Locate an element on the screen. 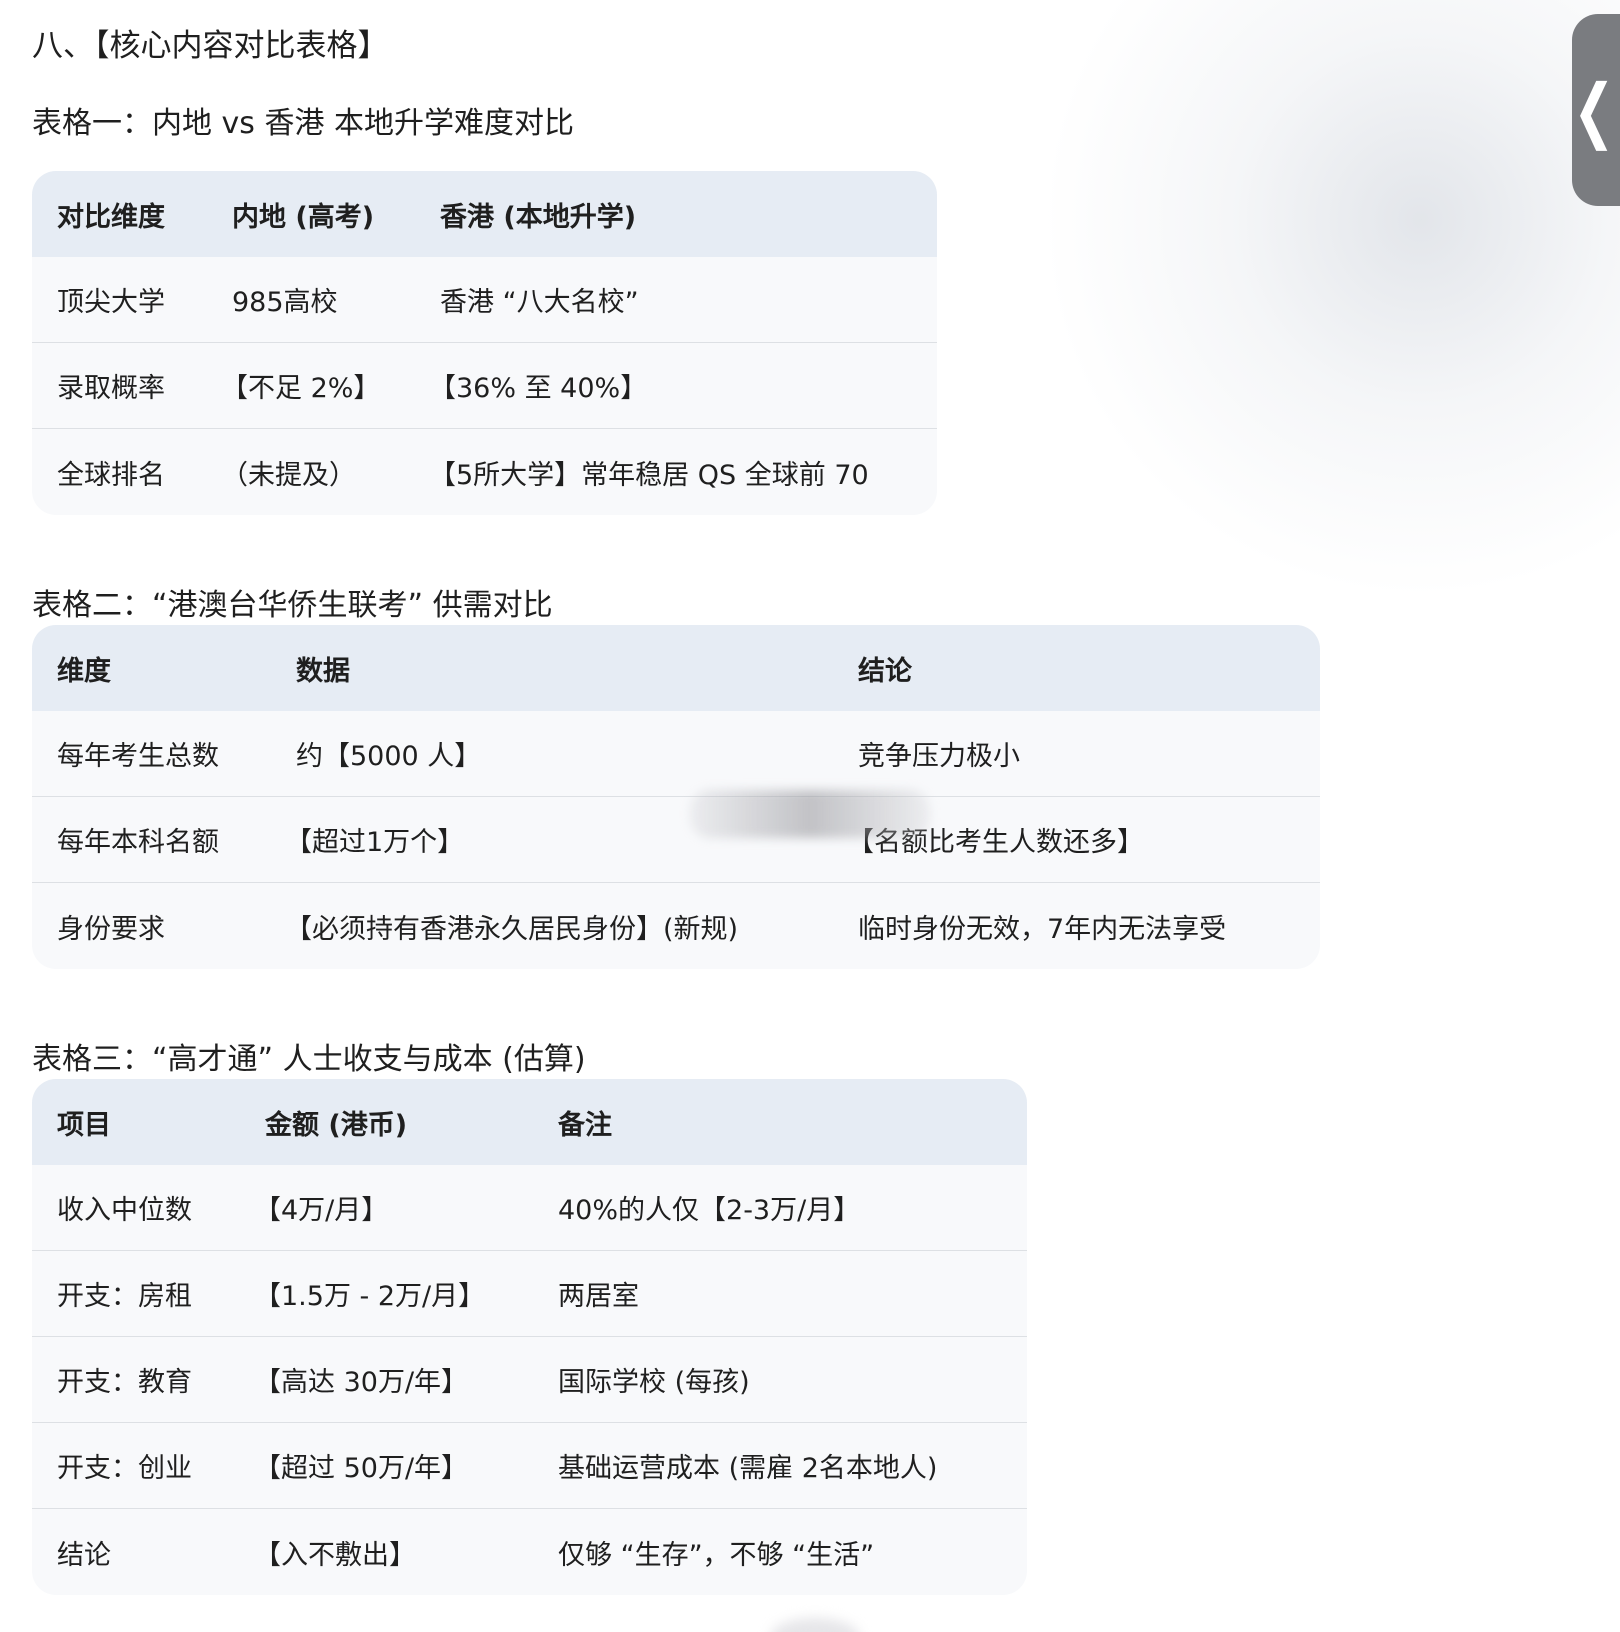  table-cell: 【36% 至 40%】 is located at coordinates (538, 388).